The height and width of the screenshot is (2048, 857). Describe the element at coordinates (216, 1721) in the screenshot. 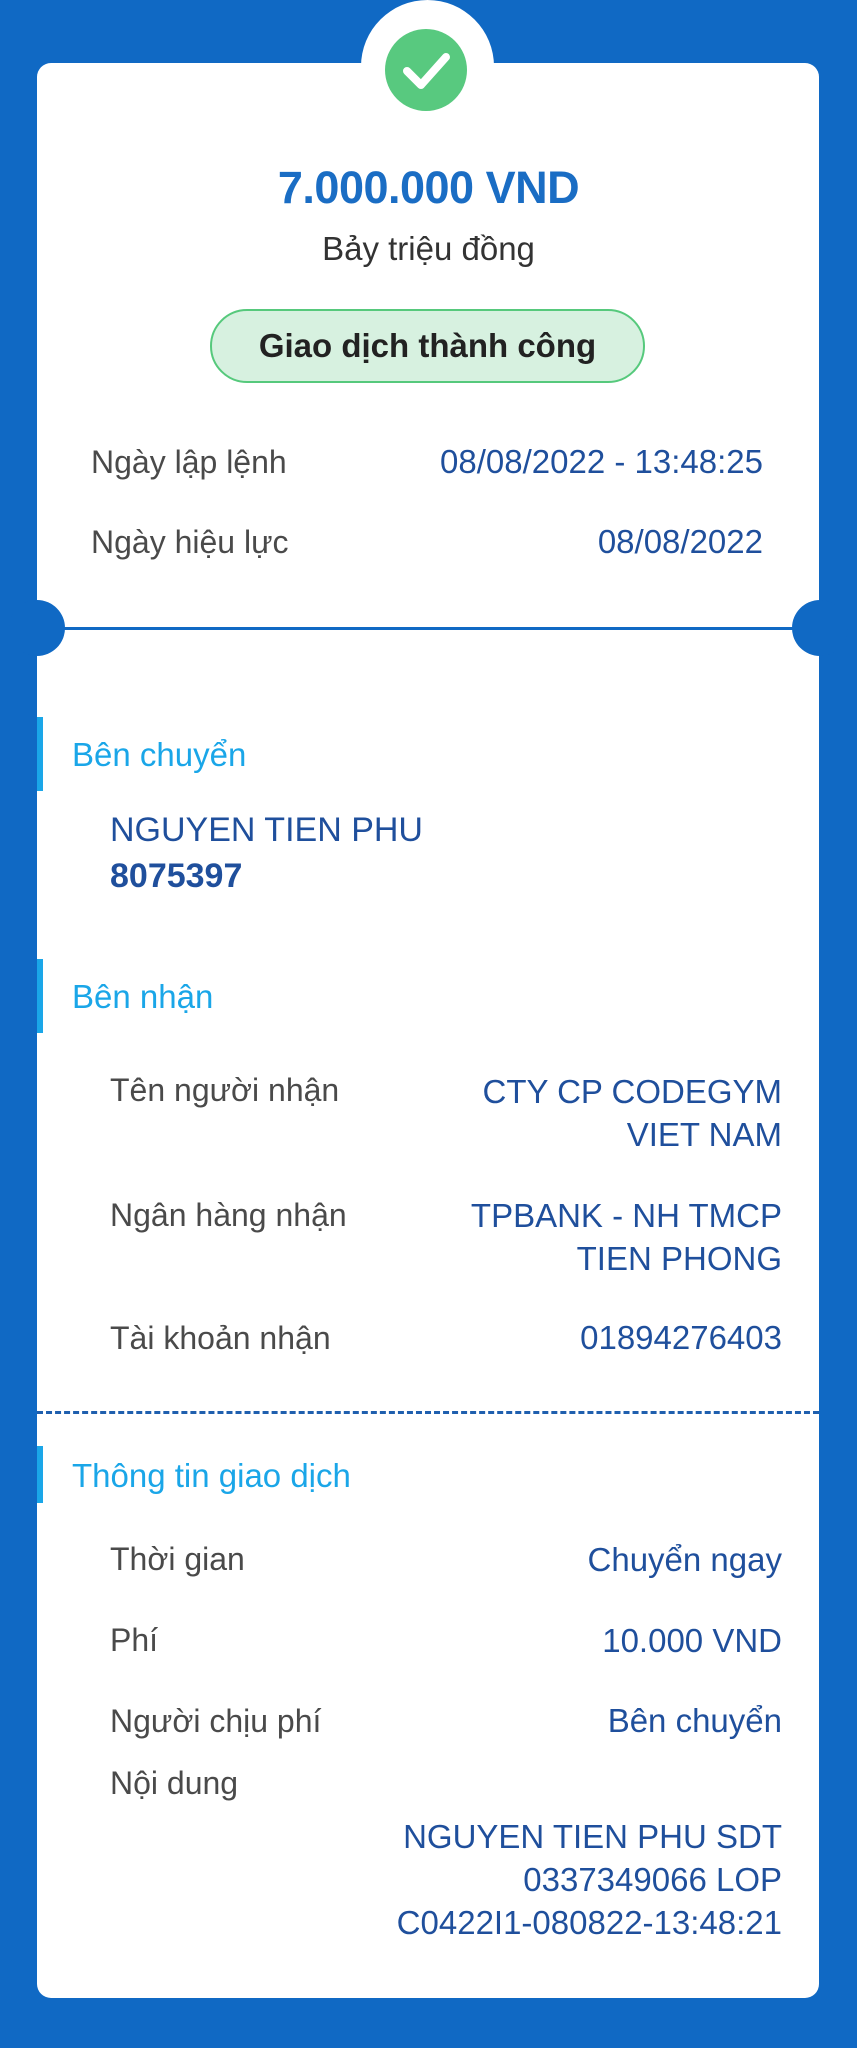

I see `fee-payer-label: Người chịu phí` at that location.